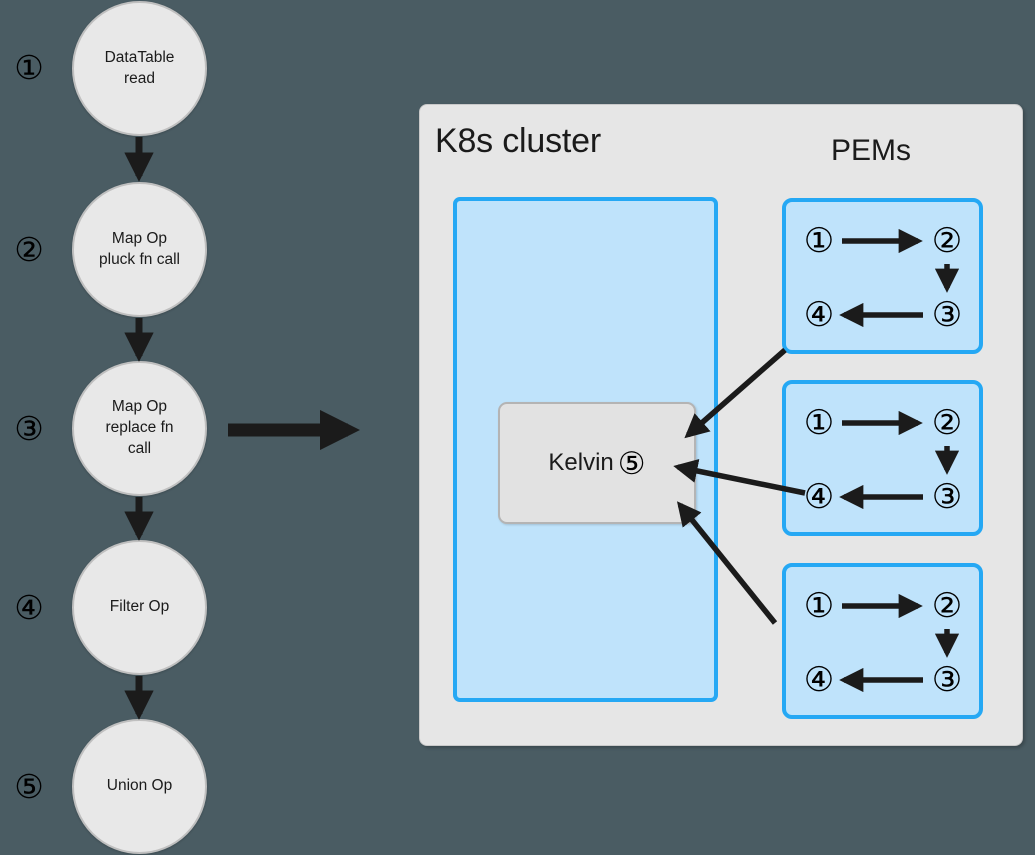 The image size is (1035, 855). What do you see at coordinates (882, 458) in the screenshot?
I see `pem-box-2: ① ② ③ ④` at bounding box center [882, 458].